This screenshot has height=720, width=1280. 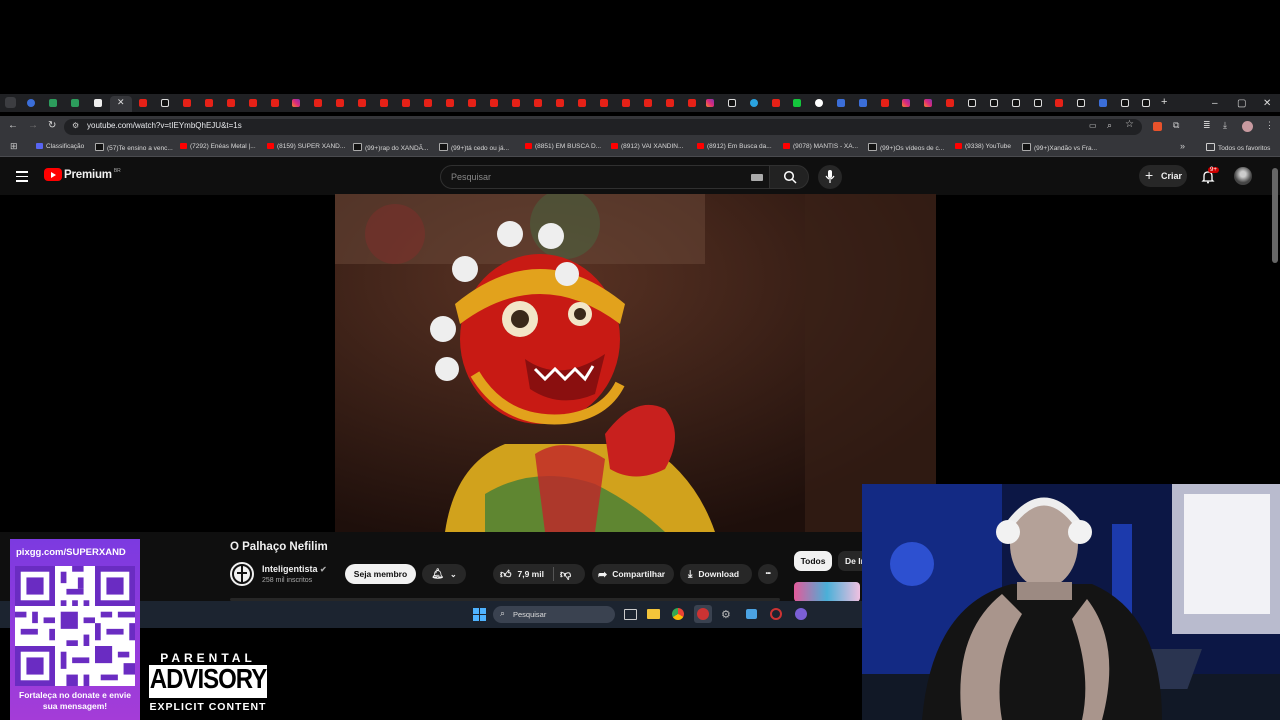 What do you see at coordinates (757, 177) in the screenshot?
I see `keyboard-icon` at bounding box center [757, 177].